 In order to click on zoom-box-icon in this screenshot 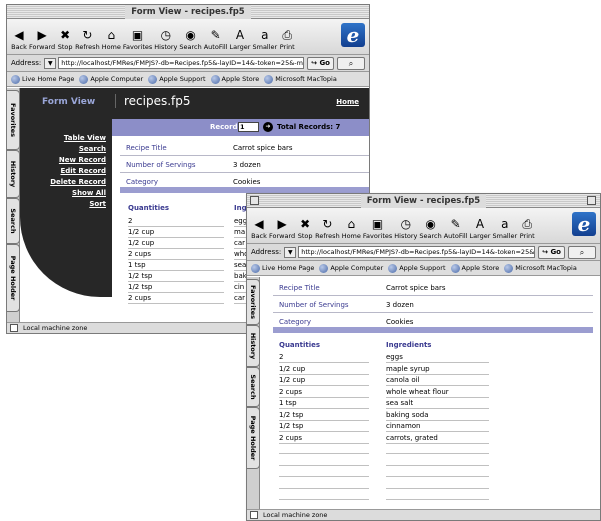, I will do `click(591, 200)`.